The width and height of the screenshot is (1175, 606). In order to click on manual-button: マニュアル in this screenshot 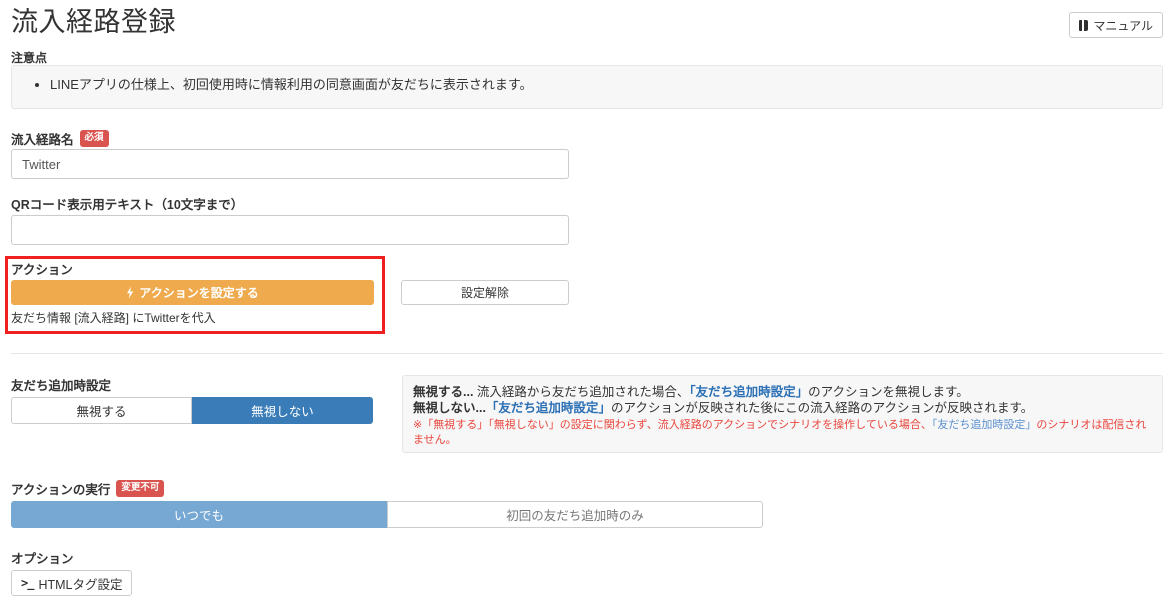, I will do `click(1116, 25)`.